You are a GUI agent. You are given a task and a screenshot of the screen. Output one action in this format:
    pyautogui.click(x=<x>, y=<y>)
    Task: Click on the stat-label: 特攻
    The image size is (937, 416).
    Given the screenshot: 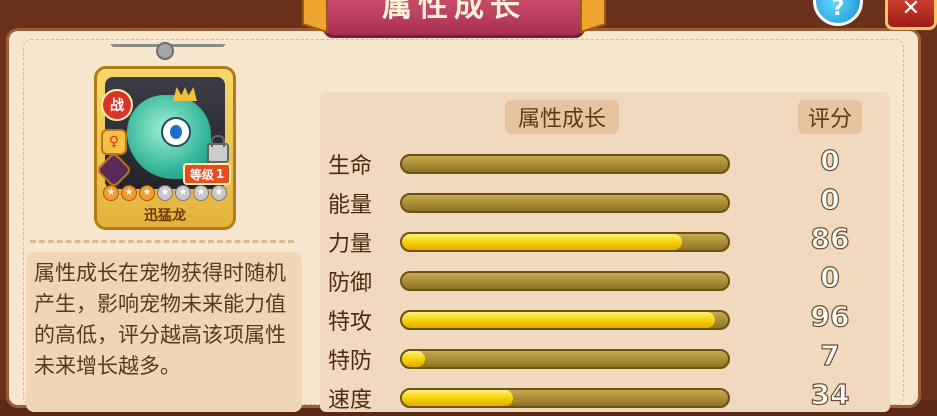 What is the action you would take?
    pyautogui.click(x=350, y=322)
    